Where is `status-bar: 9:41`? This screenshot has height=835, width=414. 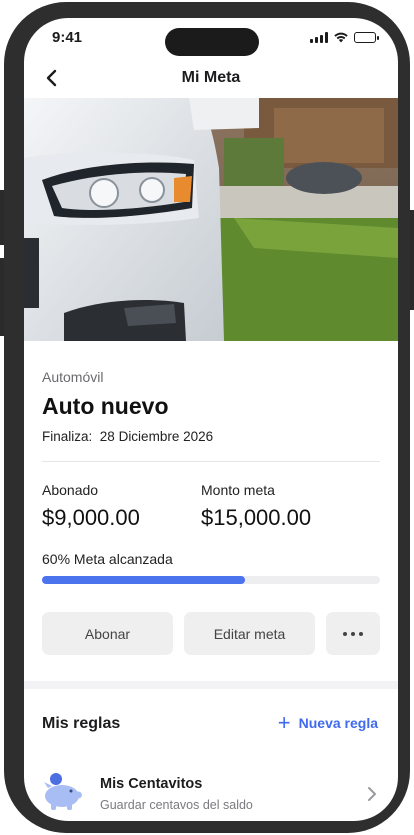 status-bar: 9:41 is located at coordinates (211, 38).